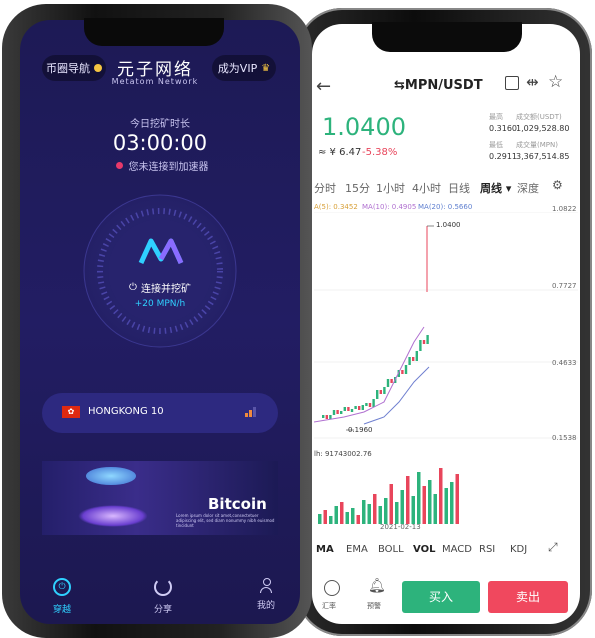  What do you see at coordinates (160, 287) in the screenshot?
I see `connect-mine-label-row: ⏻ 连接并挖矿` at bounding box center [160, 287].